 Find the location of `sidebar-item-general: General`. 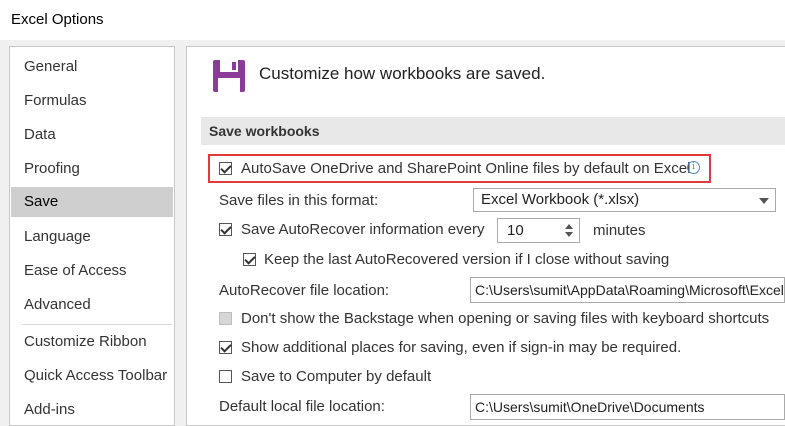

sidebar-item-general: General is located at coordinates (92, 67).